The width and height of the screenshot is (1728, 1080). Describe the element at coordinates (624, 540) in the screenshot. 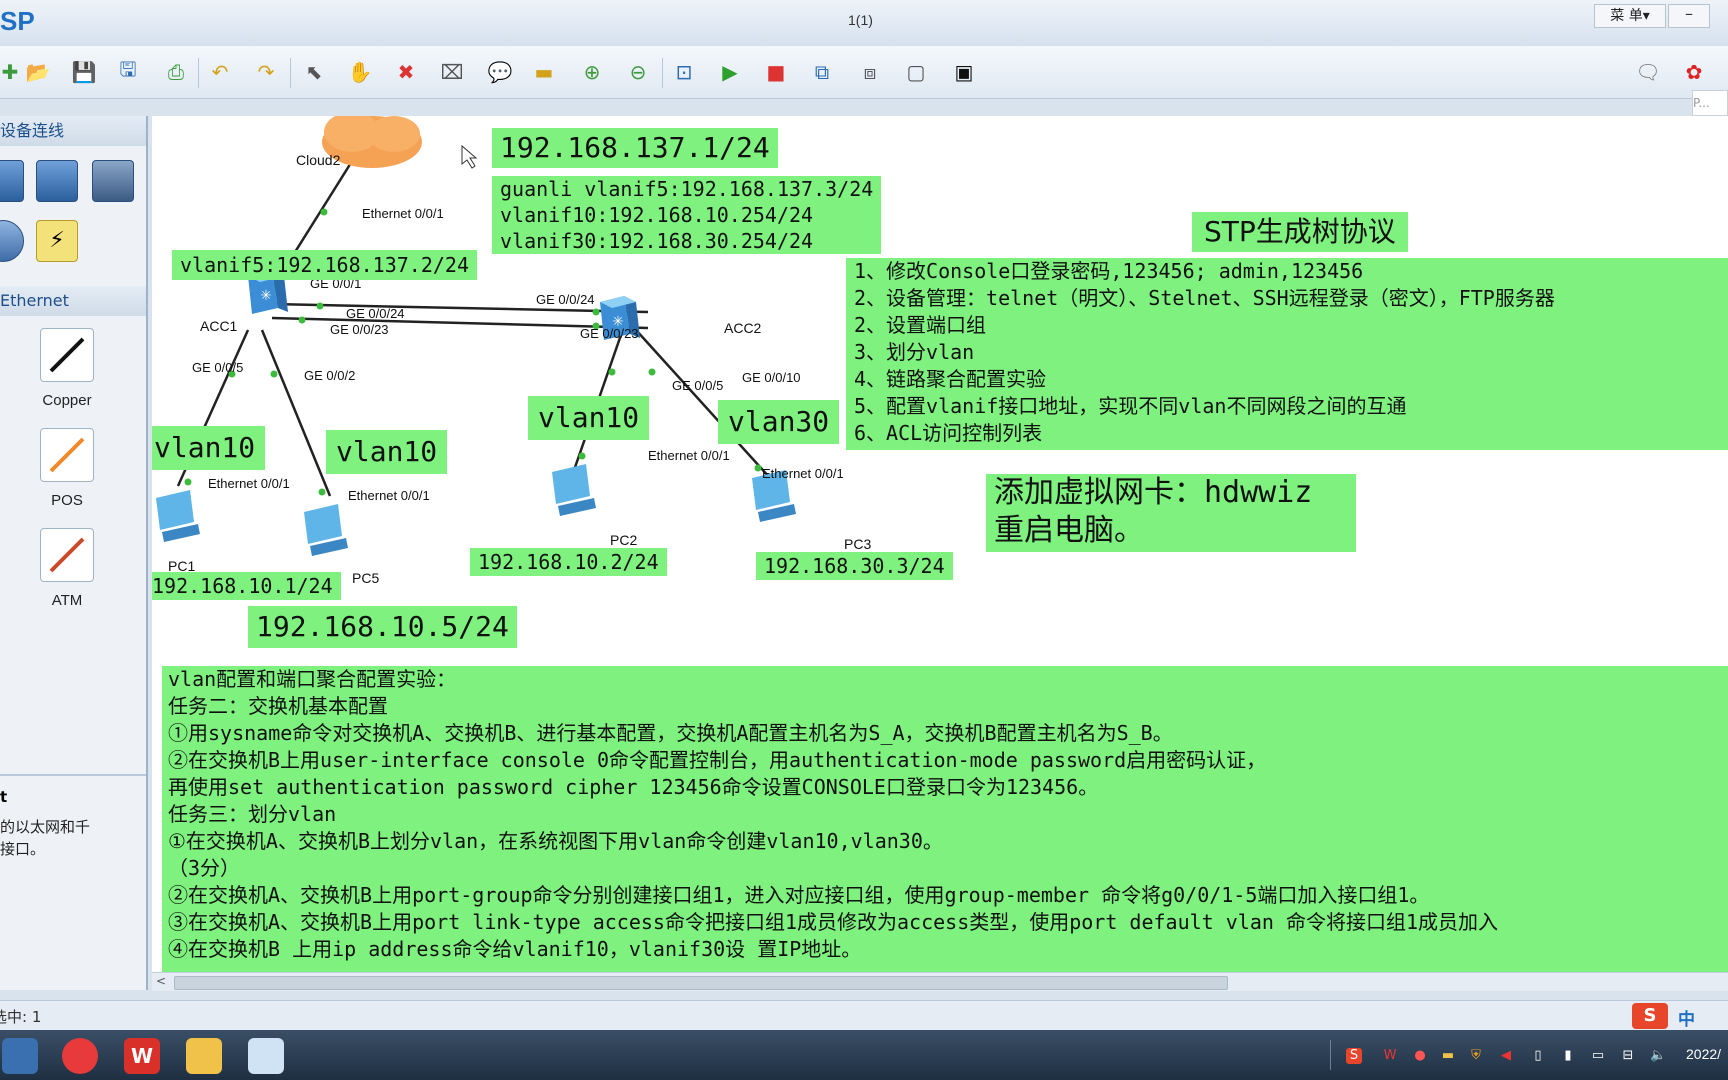

I see `pc2-label: PC2` at that location.